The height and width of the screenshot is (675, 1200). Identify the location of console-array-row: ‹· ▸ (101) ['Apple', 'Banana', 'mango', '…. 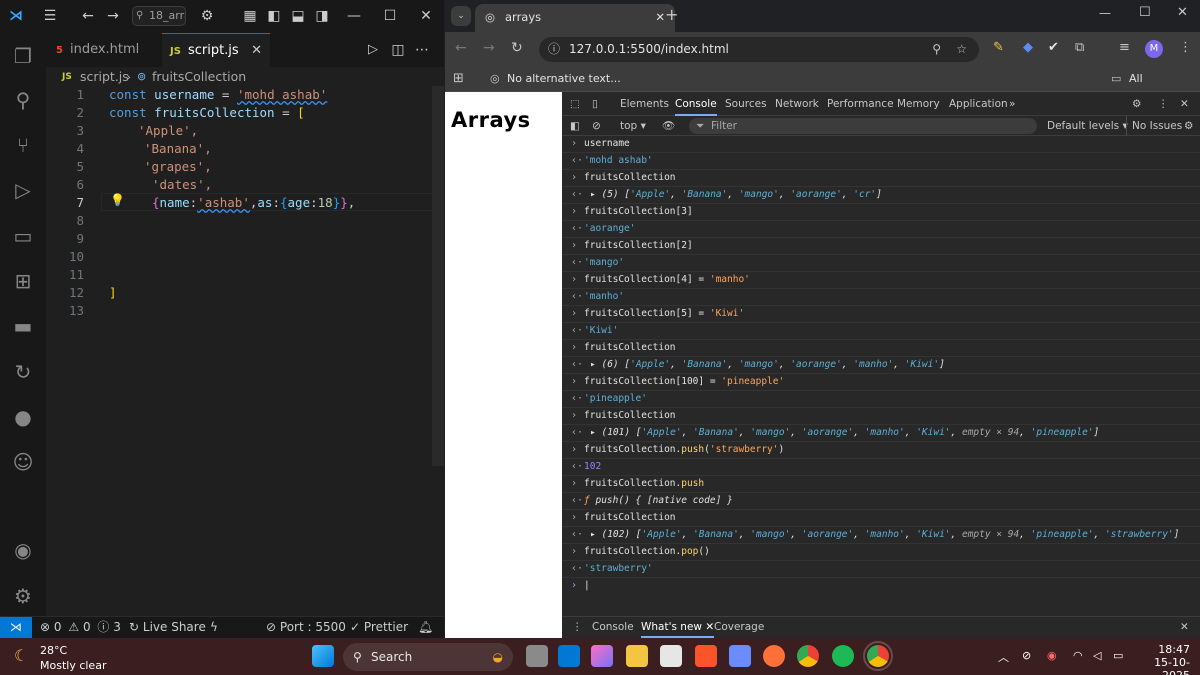
(881, 433).